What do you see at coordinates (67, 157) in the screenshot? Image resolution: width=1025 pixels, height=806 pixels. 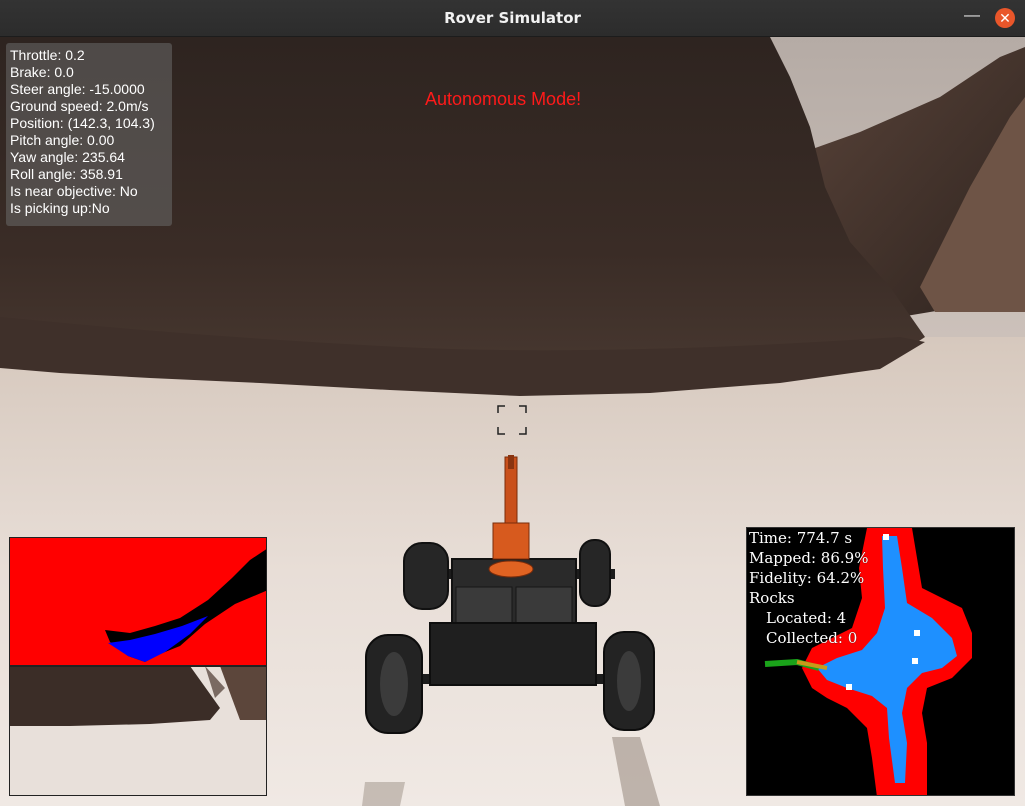 I see `yaw-angle-readout: Yaw angle: 235.64` at bounding box center [67, 157].